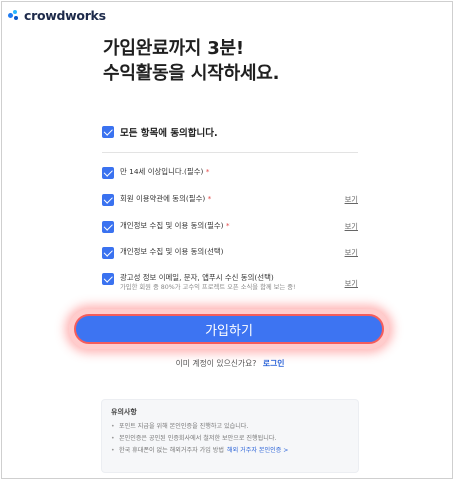 This screenshot has height=482, width=456. I want to click on term-age: 만 14세 이상입니다.(필수) *, so click(230, 173).